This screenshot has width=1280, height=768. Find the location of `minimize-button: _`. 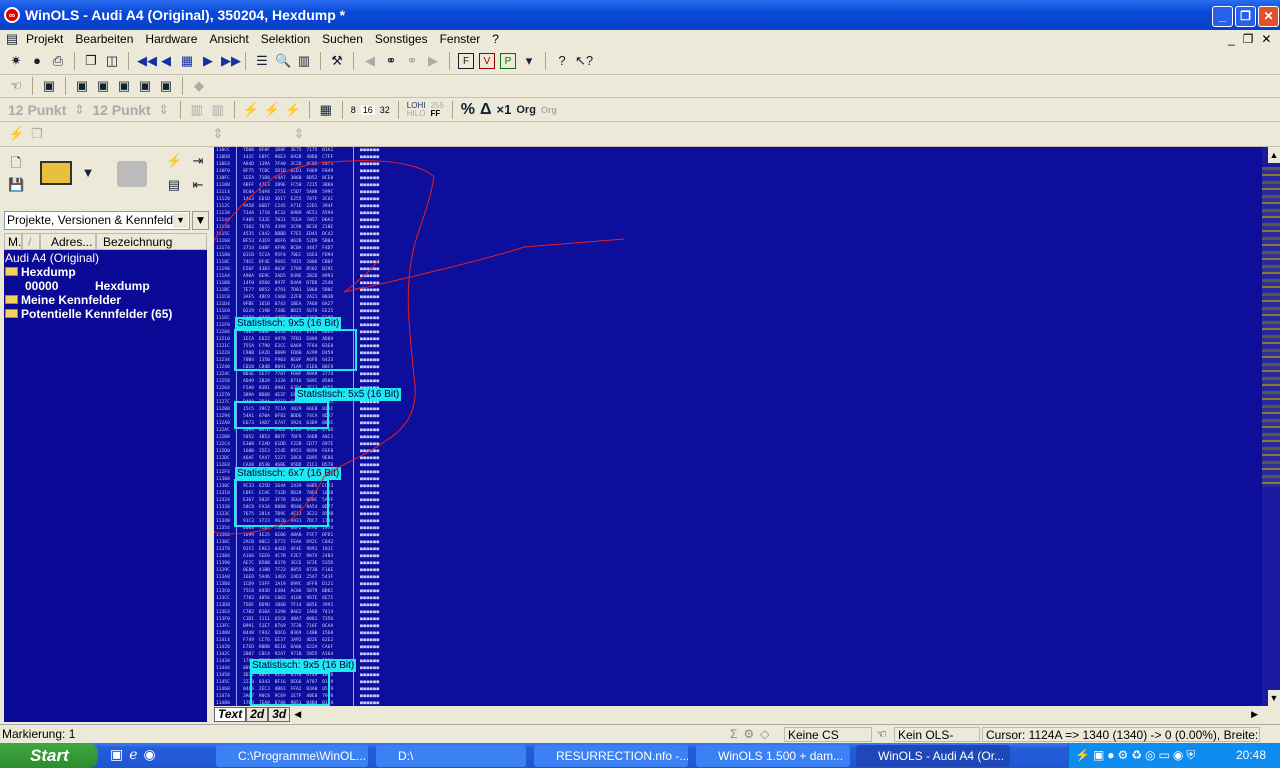

minimize-button: _ is located at coordinates (1222, 16).